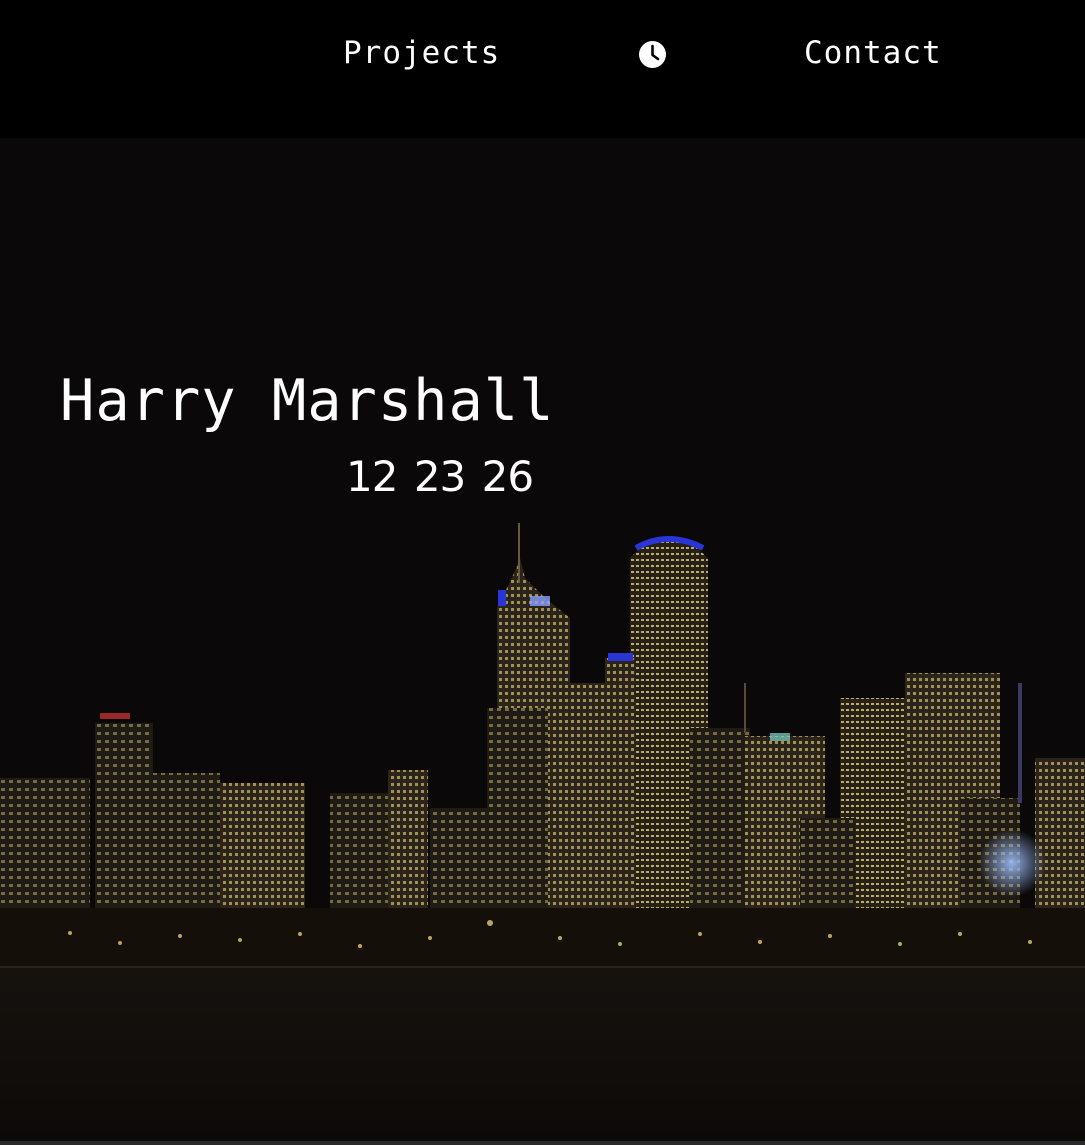  What do you see at coordinates (542, 1143) in the screenshot?
I see `page-bottom-edge` at bounding box center [542, 1143].